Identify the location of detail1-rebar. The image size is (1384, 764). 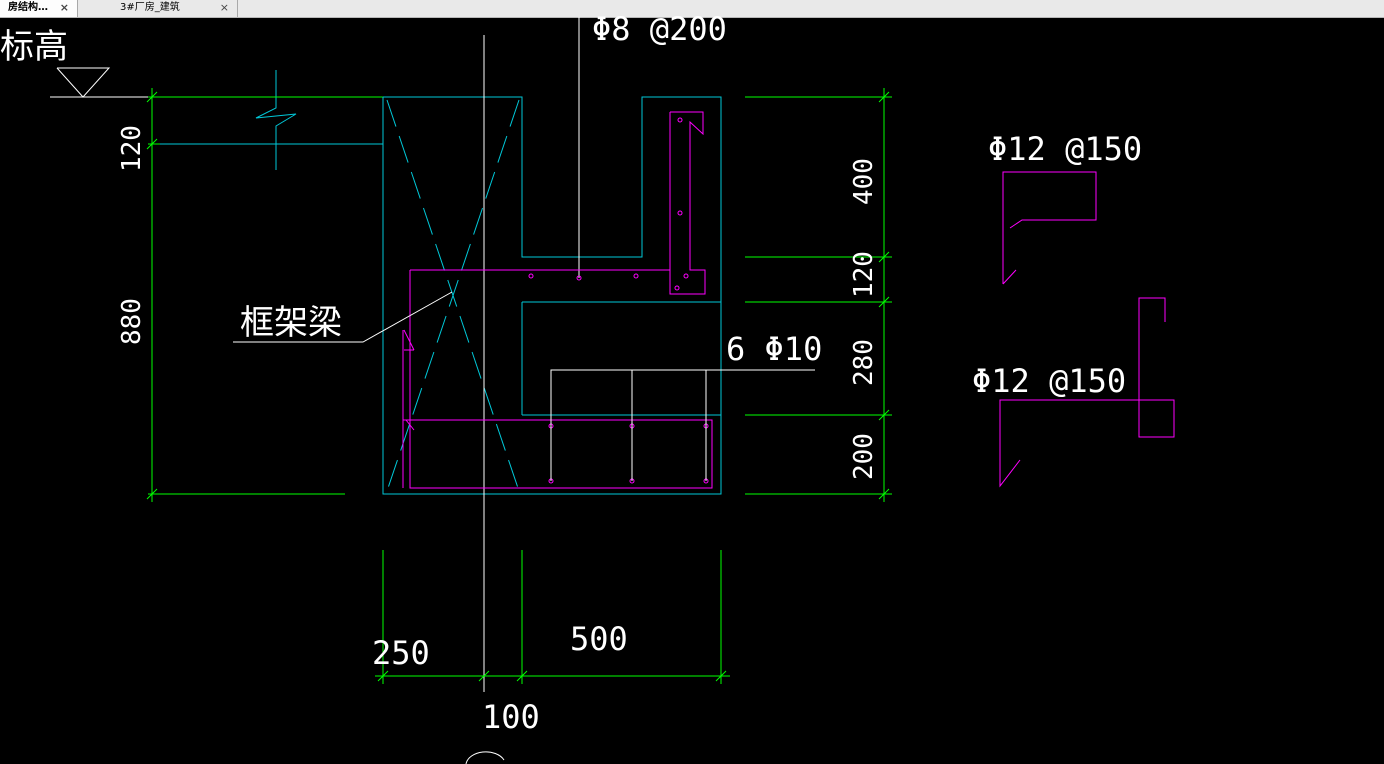
(1049, 228).